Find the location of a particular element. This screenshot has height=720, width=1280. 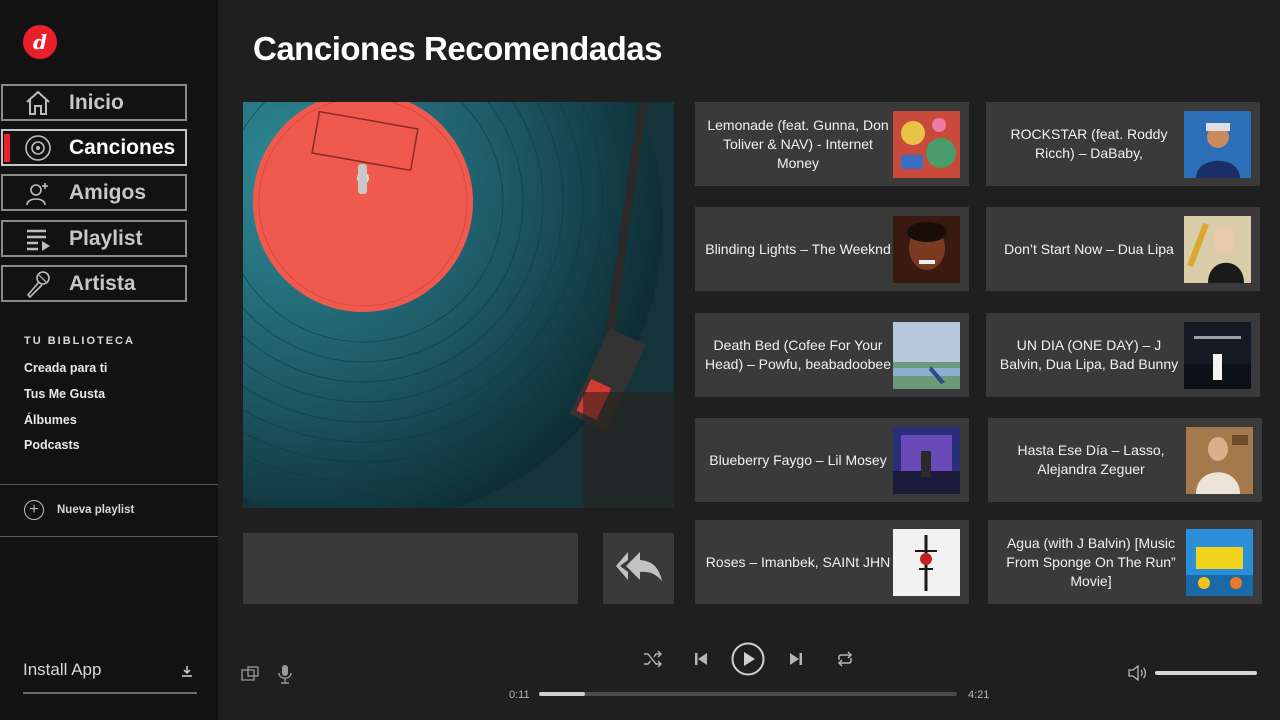

nav-item-playlist: Playlist is located at coordinates (94, 238).